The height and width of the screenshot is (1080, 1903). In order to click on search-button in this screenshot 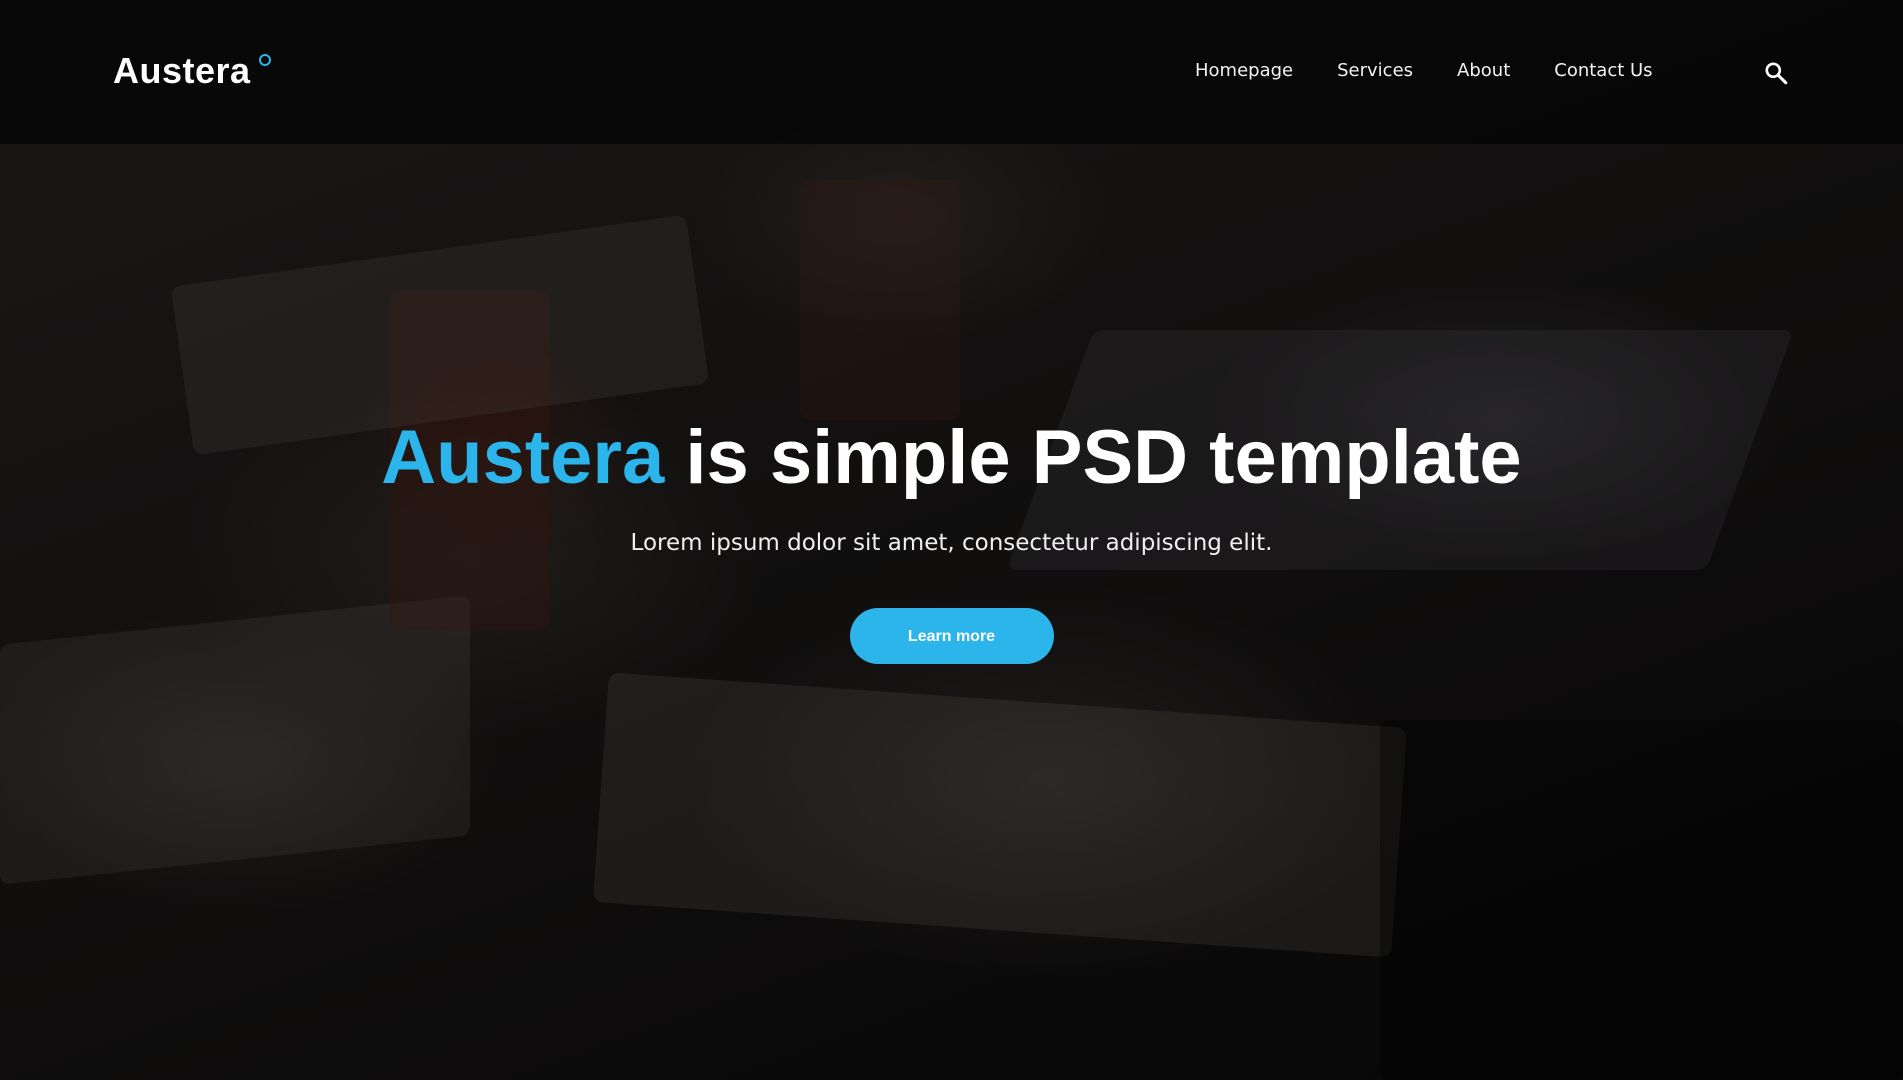, I will do `click(1776, 73)`.